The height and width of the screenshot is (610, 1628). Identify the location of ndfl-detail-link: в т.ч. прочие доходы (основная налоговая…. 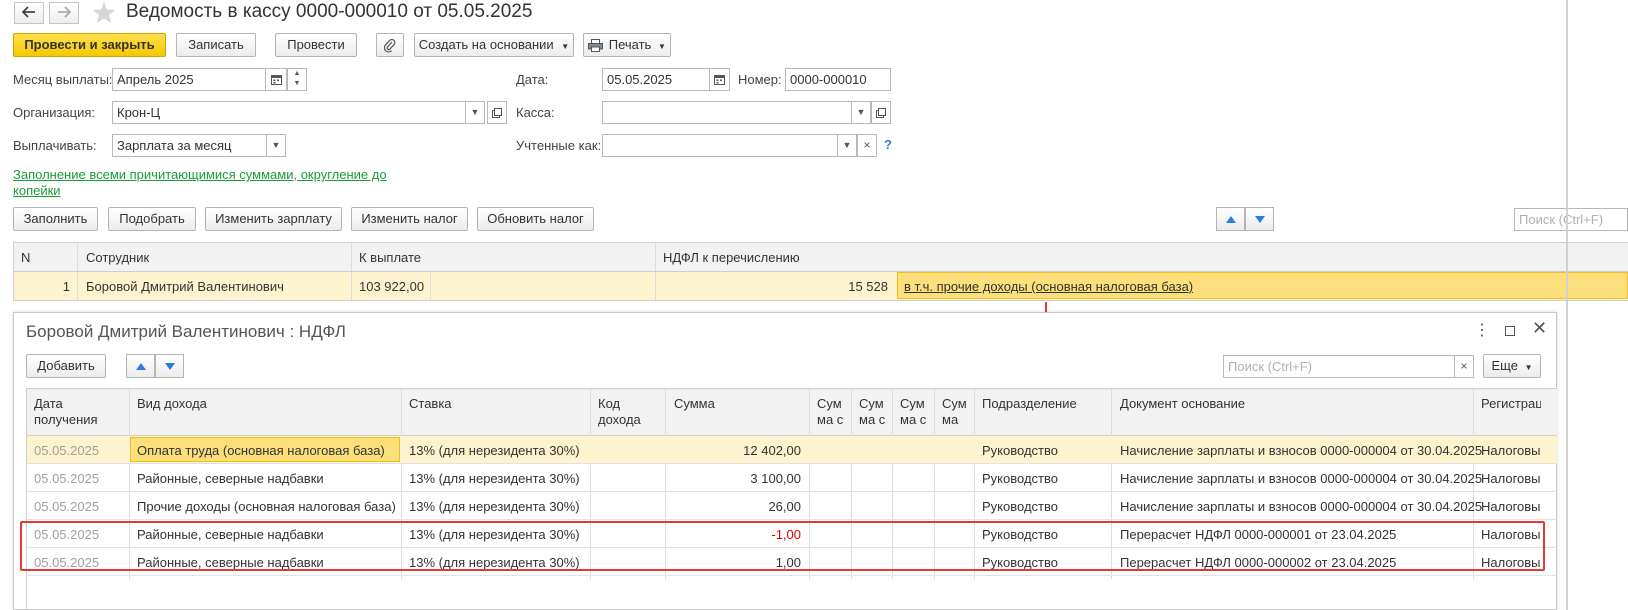
(1048, 286).